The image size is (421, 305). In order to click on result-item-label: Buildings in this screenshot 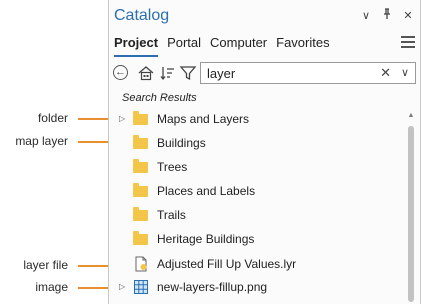, I will do `click(181, 143)`.